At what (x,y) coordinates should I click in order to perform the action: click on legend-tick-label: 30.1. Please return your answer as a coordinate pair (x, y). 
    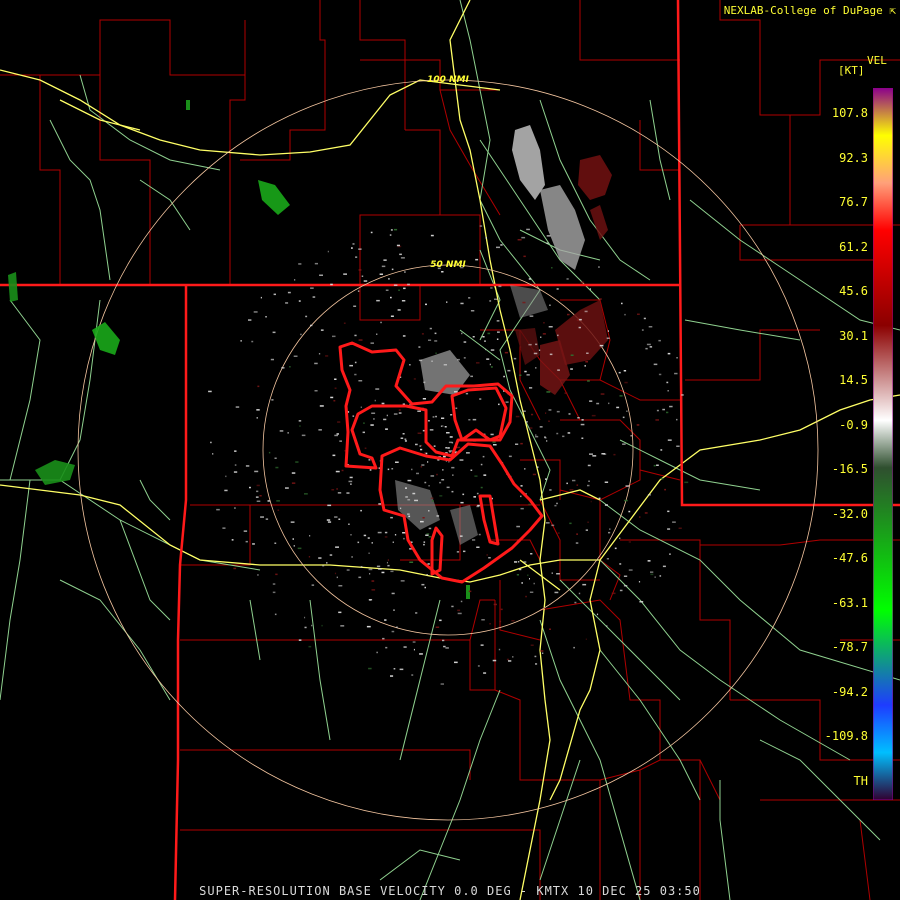
    Looking at the image, I should click on (853, 335).